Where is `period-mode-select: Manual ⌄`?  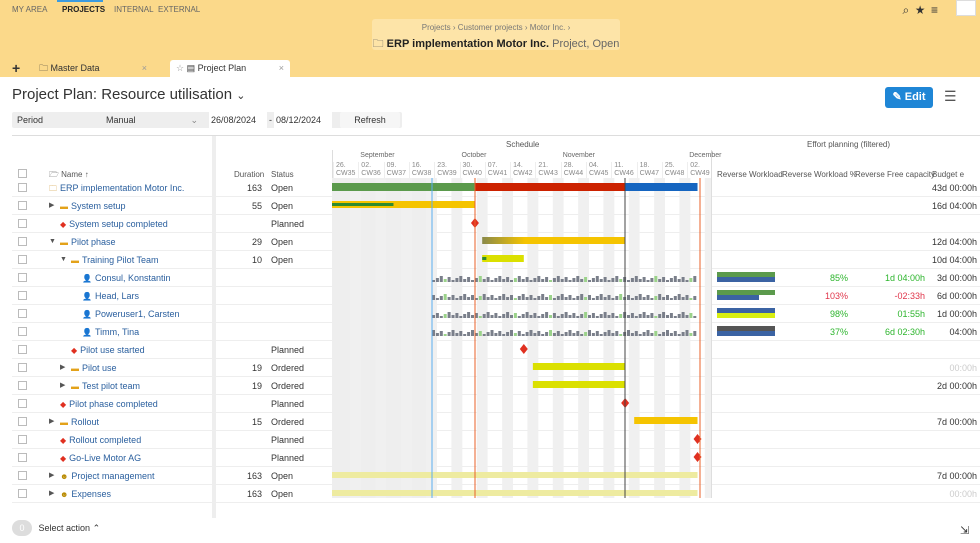 period-mode-select: Manual ⌄ is located at coordinates (156, 120).